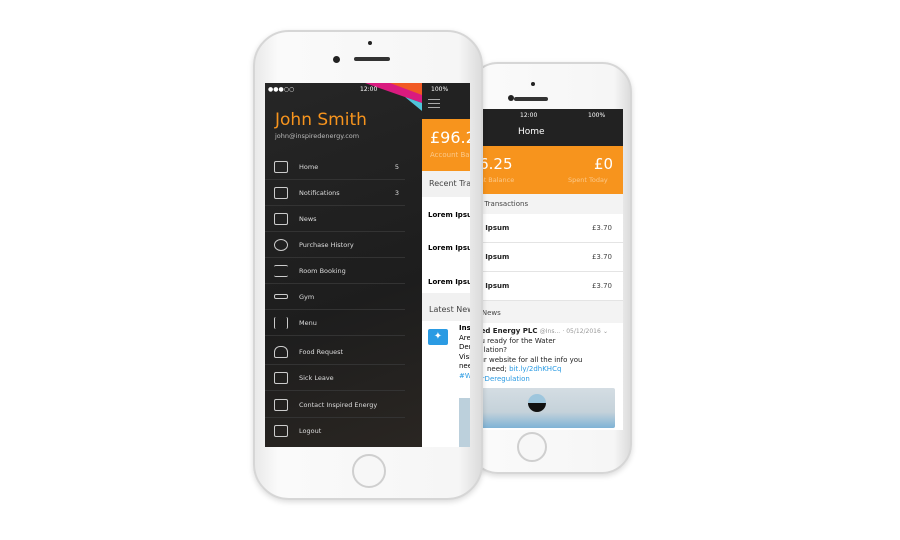  Describe the element at coordinates (531, 132) in the screenshot. I see `header-title: Home` at that location.